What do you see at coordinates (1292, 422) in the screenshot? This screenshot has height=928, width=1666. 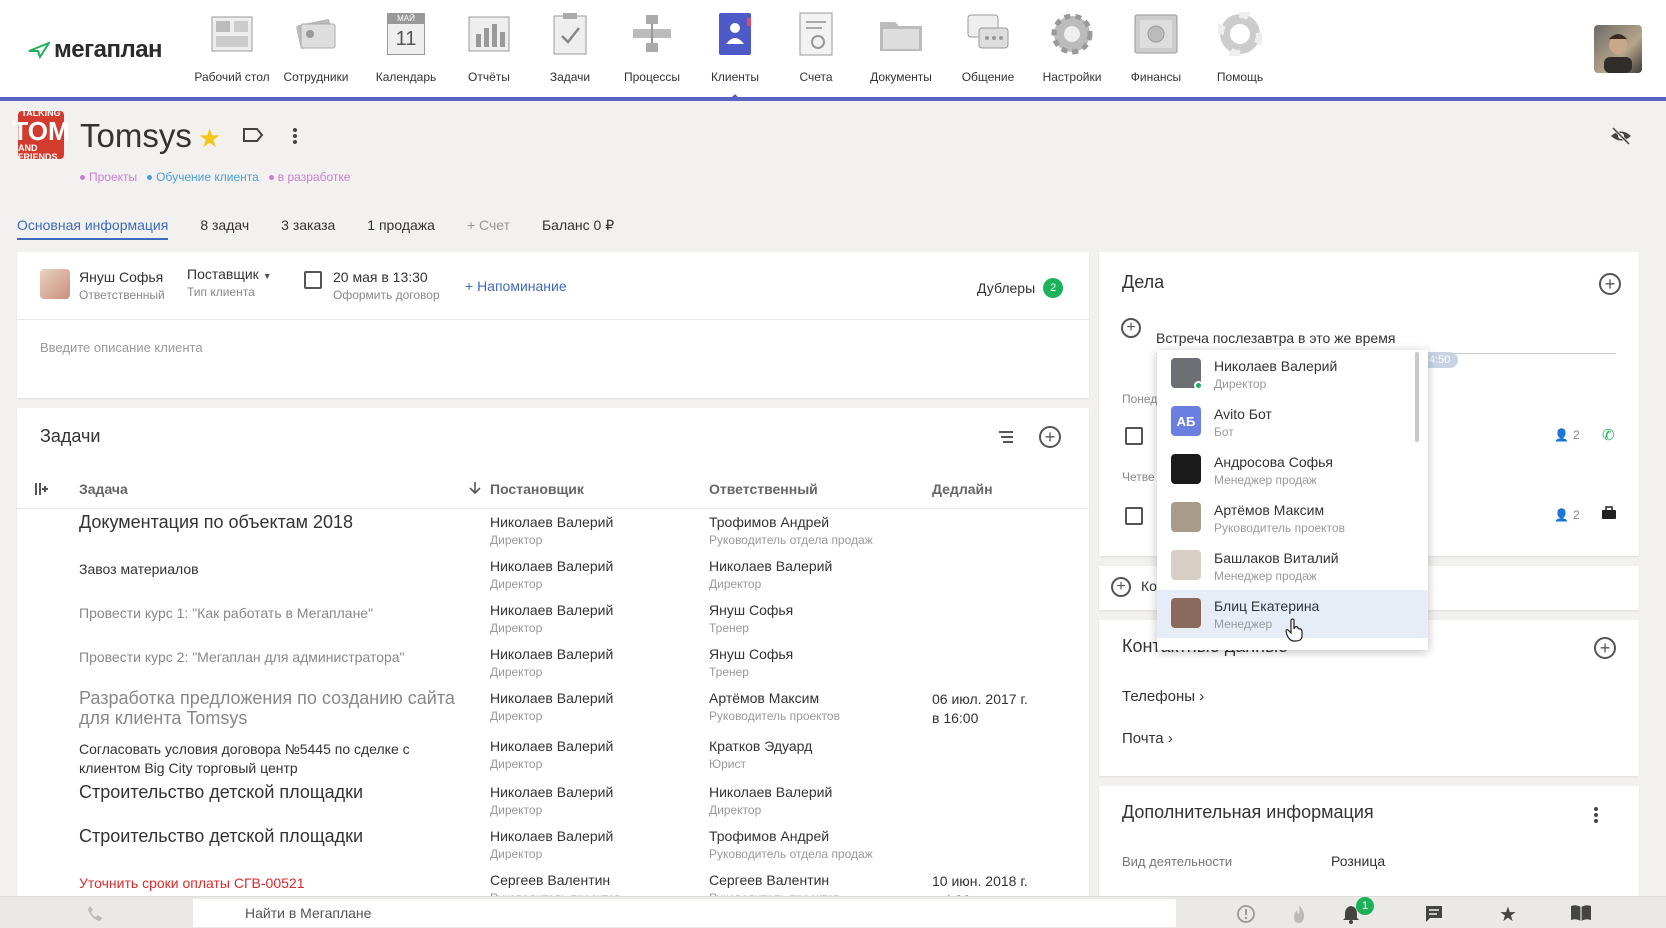 I see `employee-option: АБ Avito Бот Бот` at bounding box center [1292, 422].